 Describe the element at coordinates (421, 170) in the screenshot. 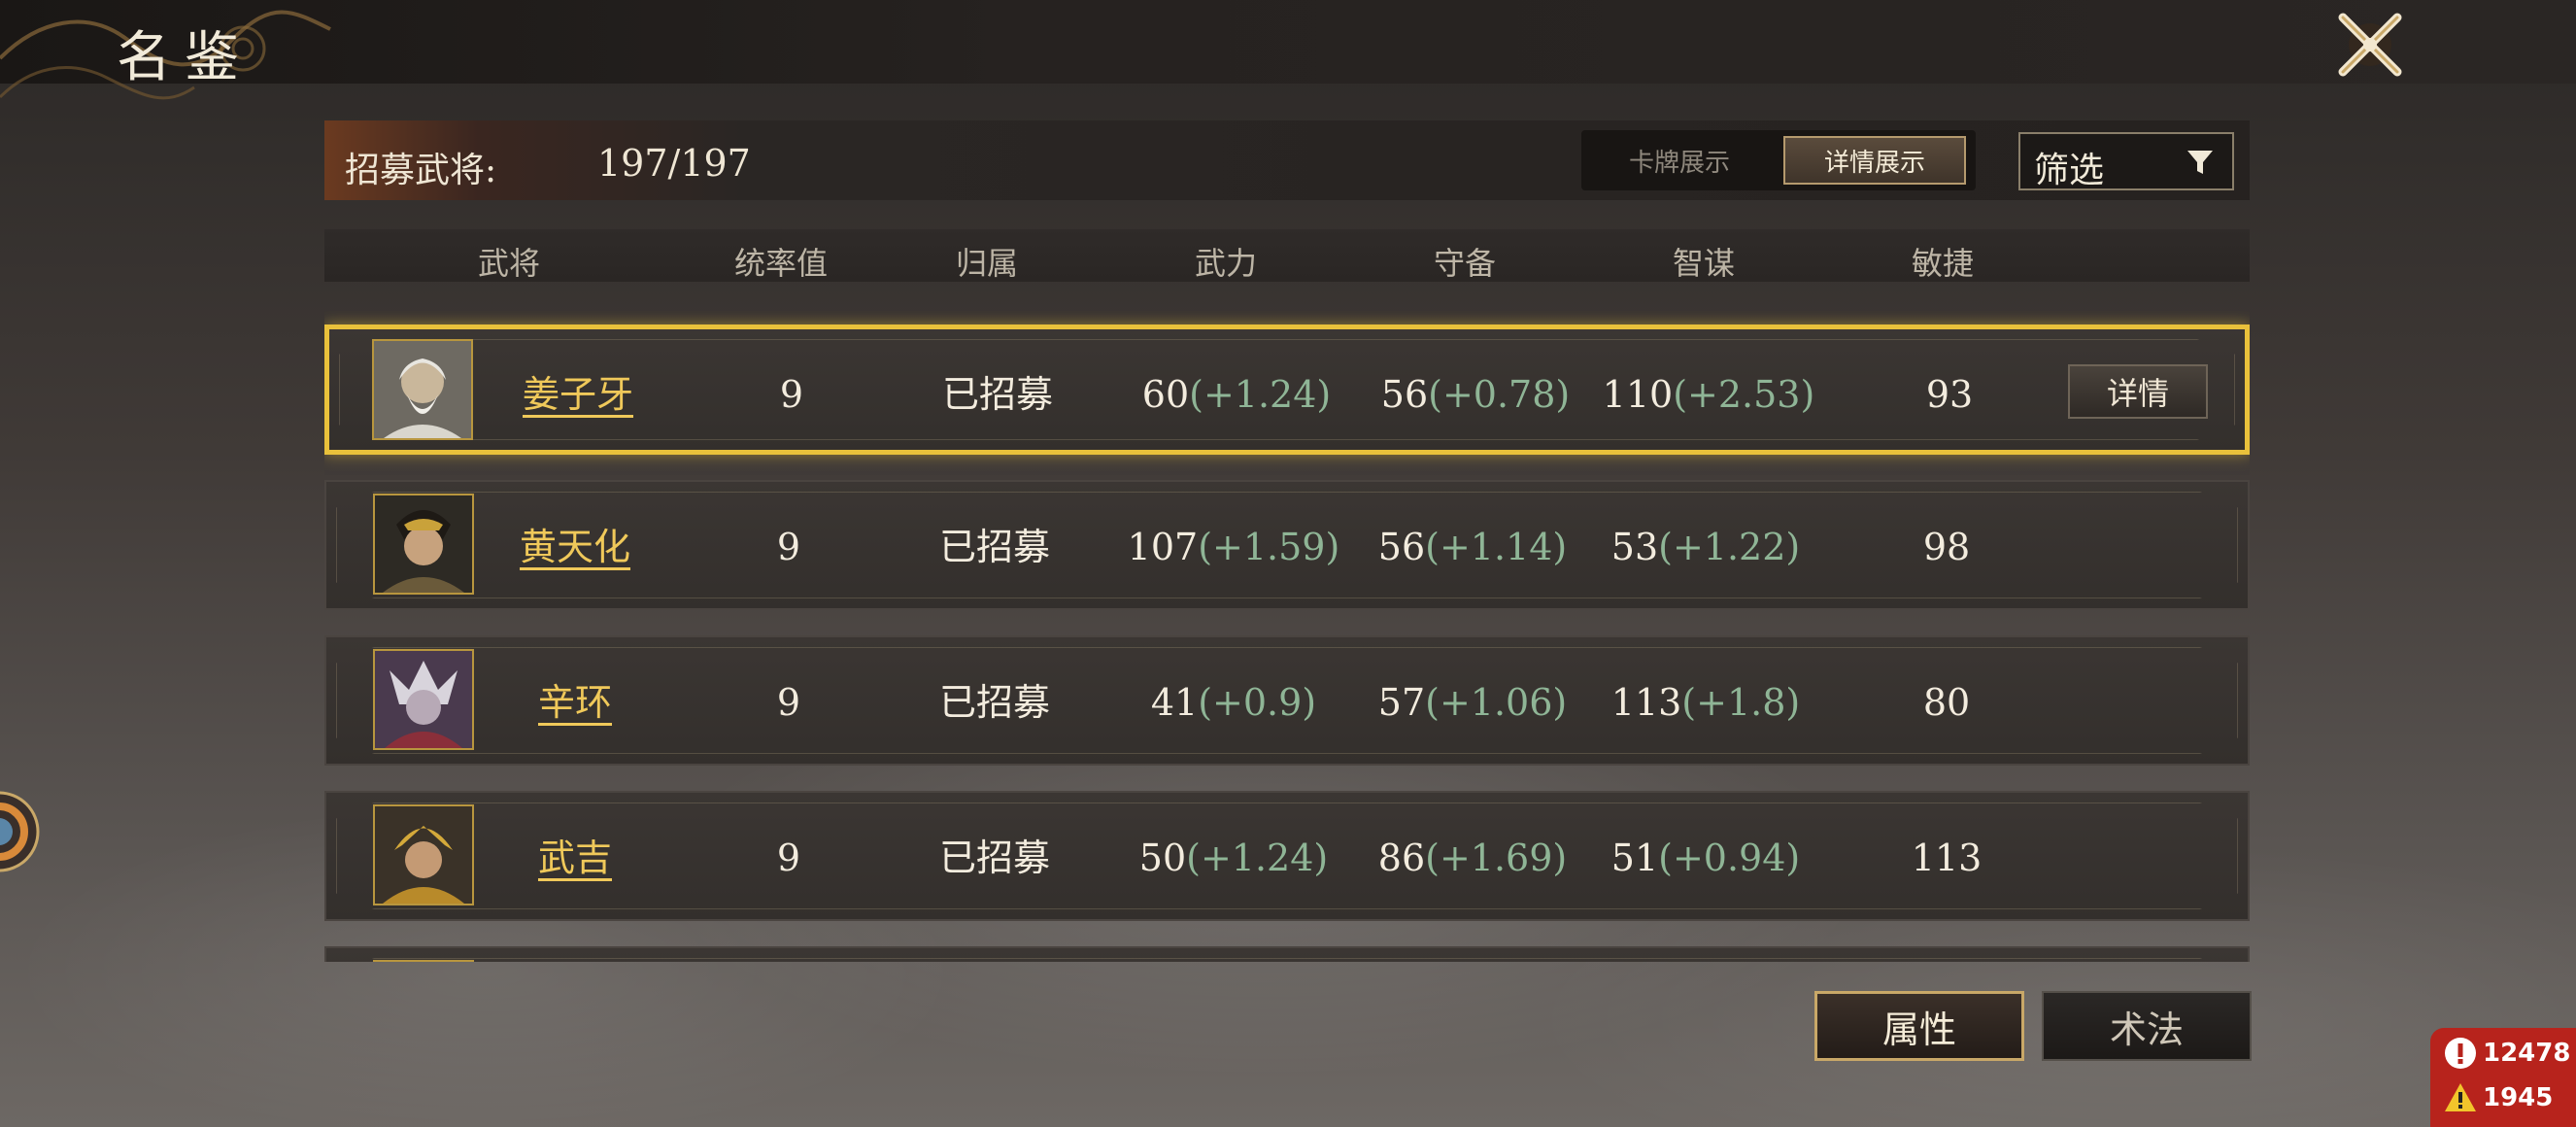

I see `recruit-label: 招募武将:` at that location.